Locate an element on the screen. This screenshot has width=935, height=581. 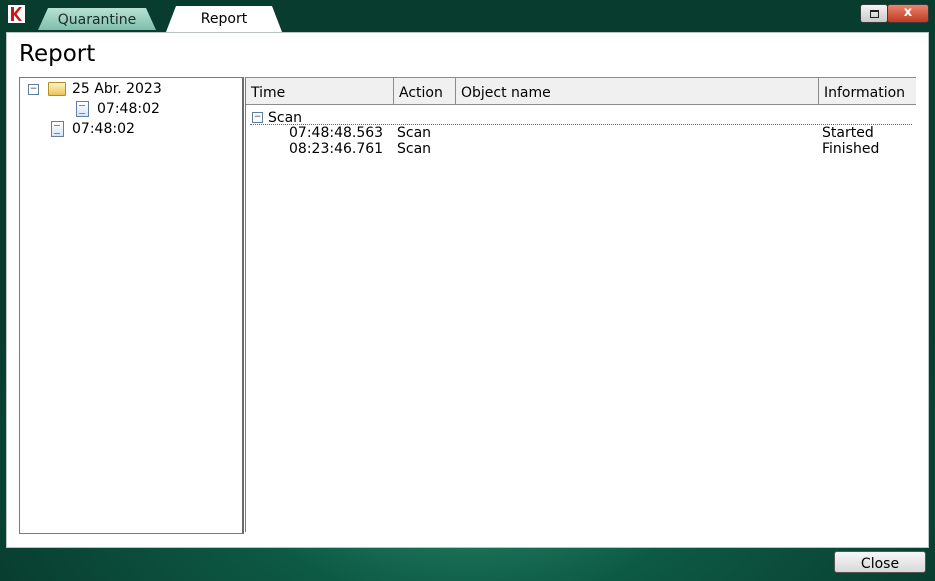
kaspersky-k-icon is located at coordinates (16, 14).